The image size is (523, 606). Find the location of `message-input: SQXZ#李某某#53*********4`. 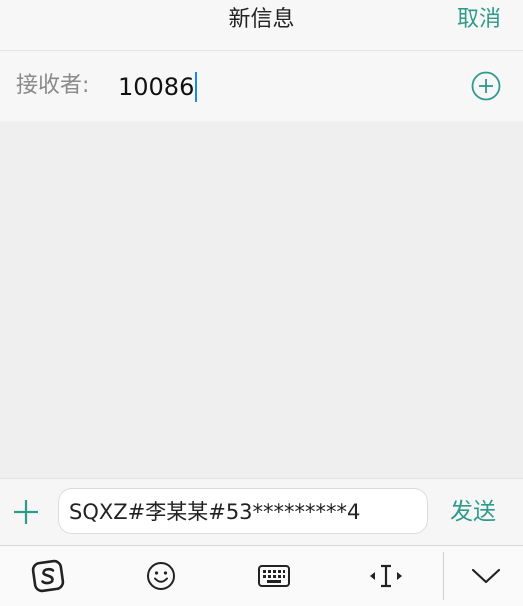

message-input: SQXZ#李某某#53*********4 is located at coordinates (243, 511).